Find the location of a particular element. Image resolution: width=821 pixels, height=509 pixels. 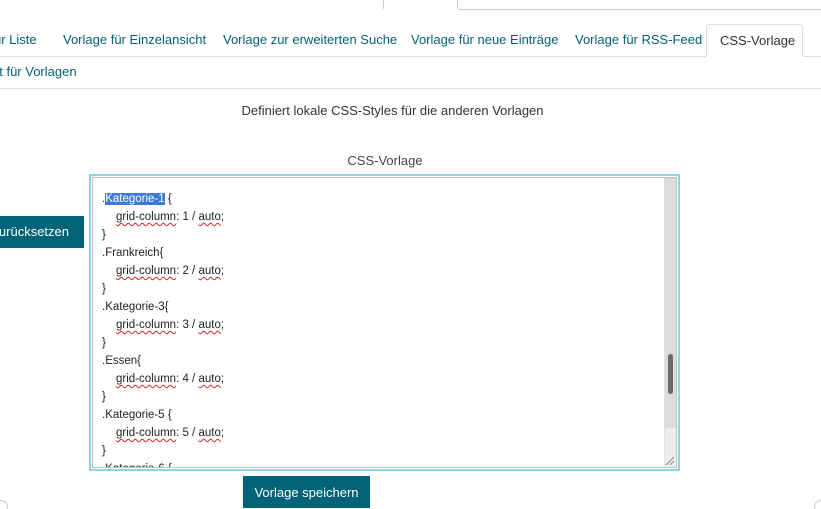

code-line: .Kategorie-1 { is located at coordinates (137, 199).